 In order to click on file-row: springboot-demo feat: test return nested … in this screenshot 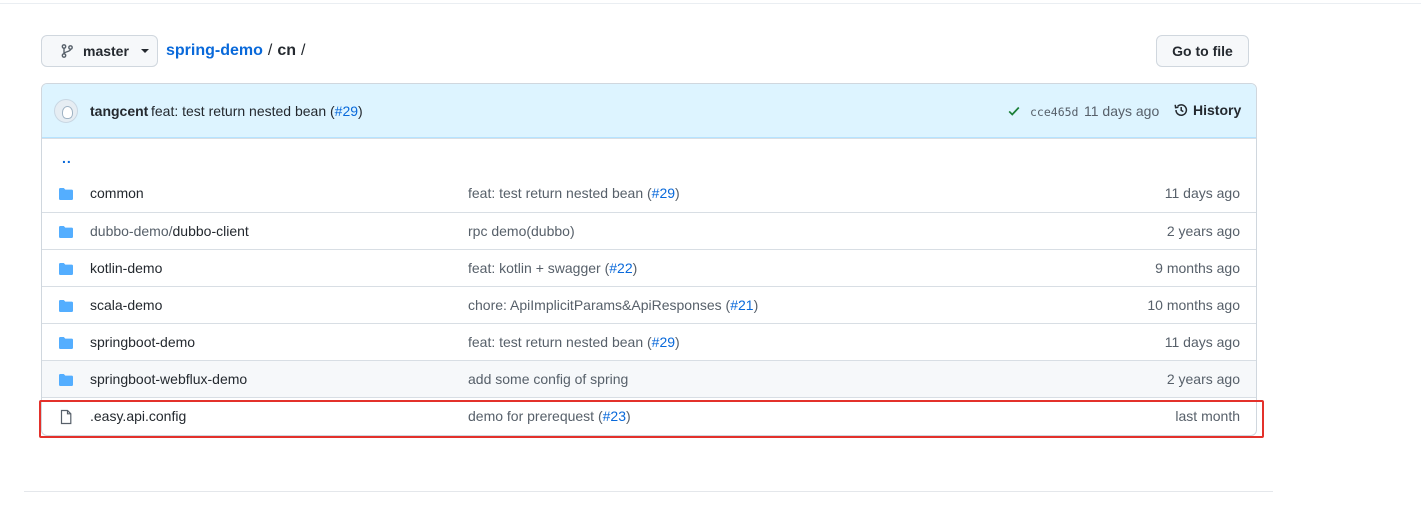, I will do `click(649, 341)`.